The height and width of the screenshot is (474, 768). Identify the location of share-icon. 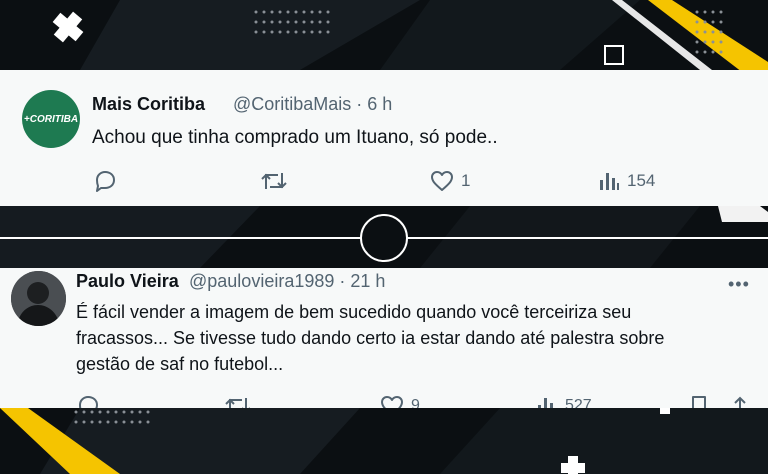
(740, 402).